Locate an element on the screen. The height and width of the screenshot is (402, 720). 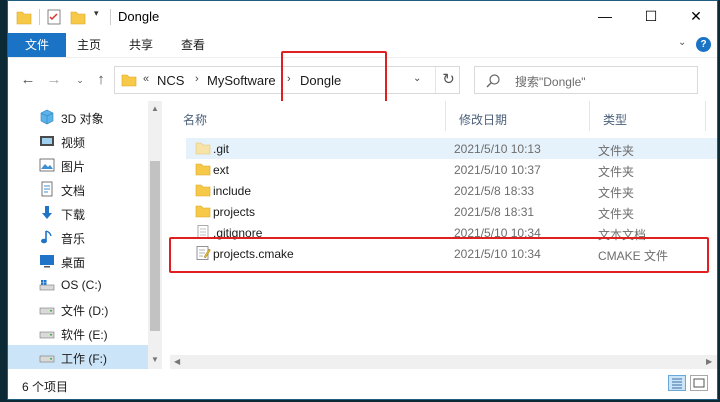
status-bar: 6 个项目 is located at coordinates (362, 384).